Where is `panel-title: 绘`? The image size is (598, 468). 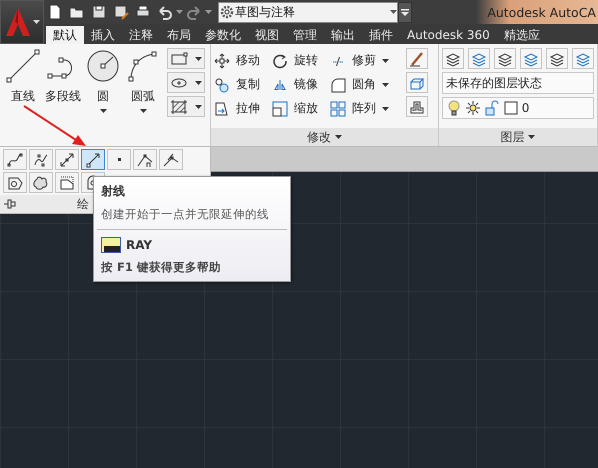 panel-title: 绘 is located at coordinates (83, 204).